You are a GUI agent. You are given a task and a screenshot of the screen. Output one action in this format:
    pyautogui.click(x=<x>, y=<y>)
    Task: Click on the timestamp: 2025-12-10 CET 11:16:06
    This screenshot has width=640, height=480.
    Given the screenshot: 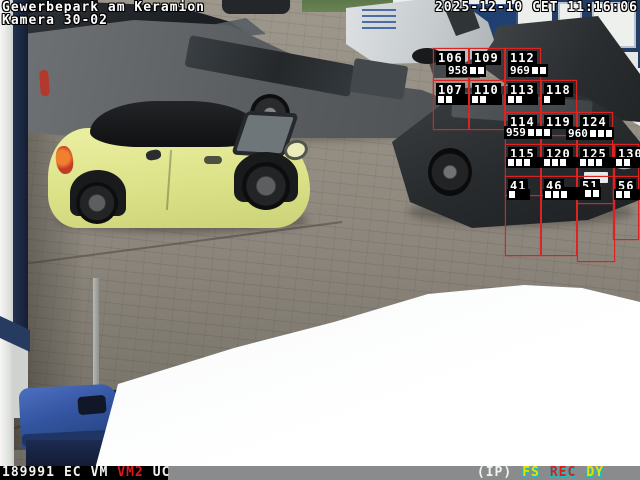 What is the action you would take?
    pyautogui.click(x=536, y=7)
    